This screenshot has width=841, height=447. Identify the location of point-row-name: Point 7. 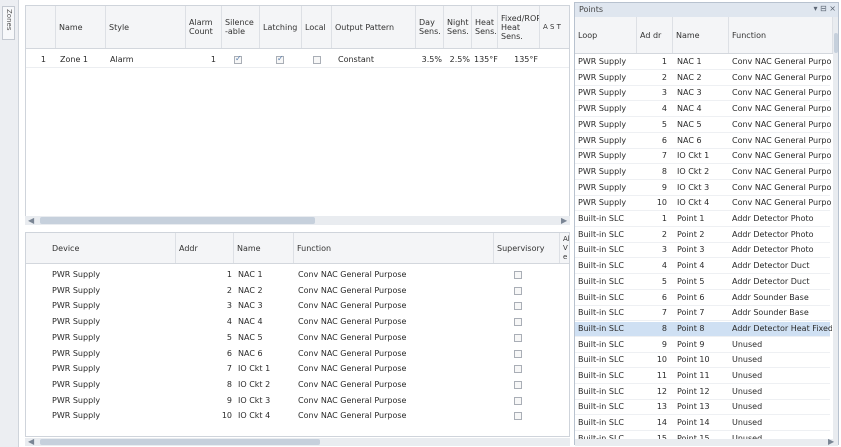
(691, 312).